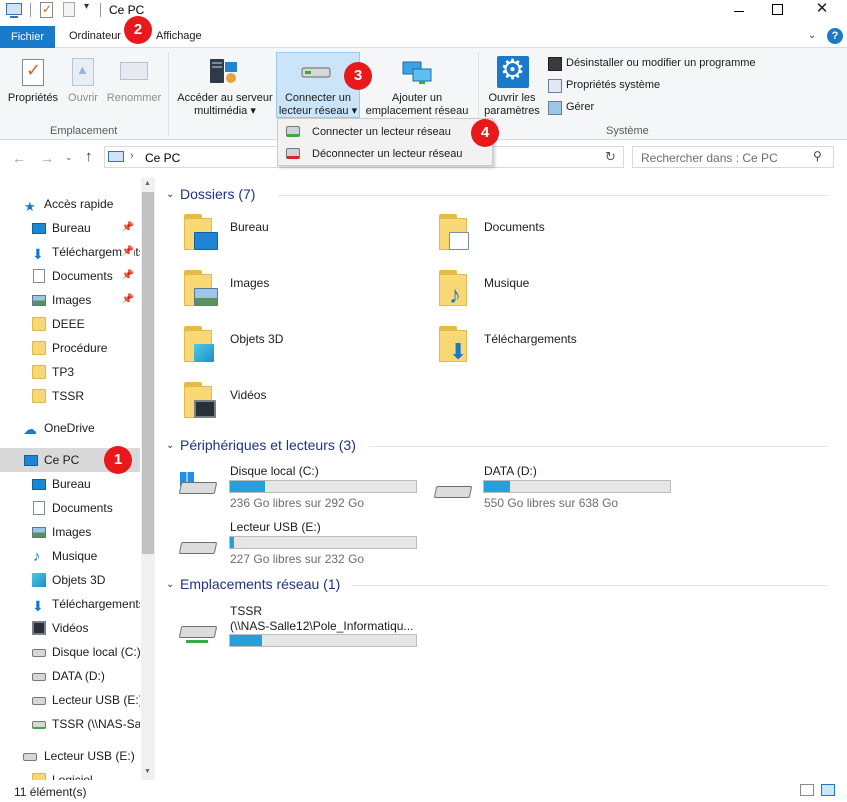 The image size is (847, 802). Describe the element at coordinates (70, 532) in the screenshot. I see `sidebar-item-pc-images: Images` at that location.